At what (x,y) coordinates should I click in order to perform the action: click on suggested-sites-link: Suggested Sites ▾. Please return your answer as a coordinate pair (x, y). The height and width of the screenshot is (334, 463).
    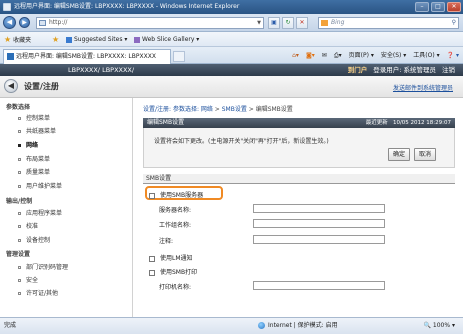
    Looking at the image, I should click on (96, 39).